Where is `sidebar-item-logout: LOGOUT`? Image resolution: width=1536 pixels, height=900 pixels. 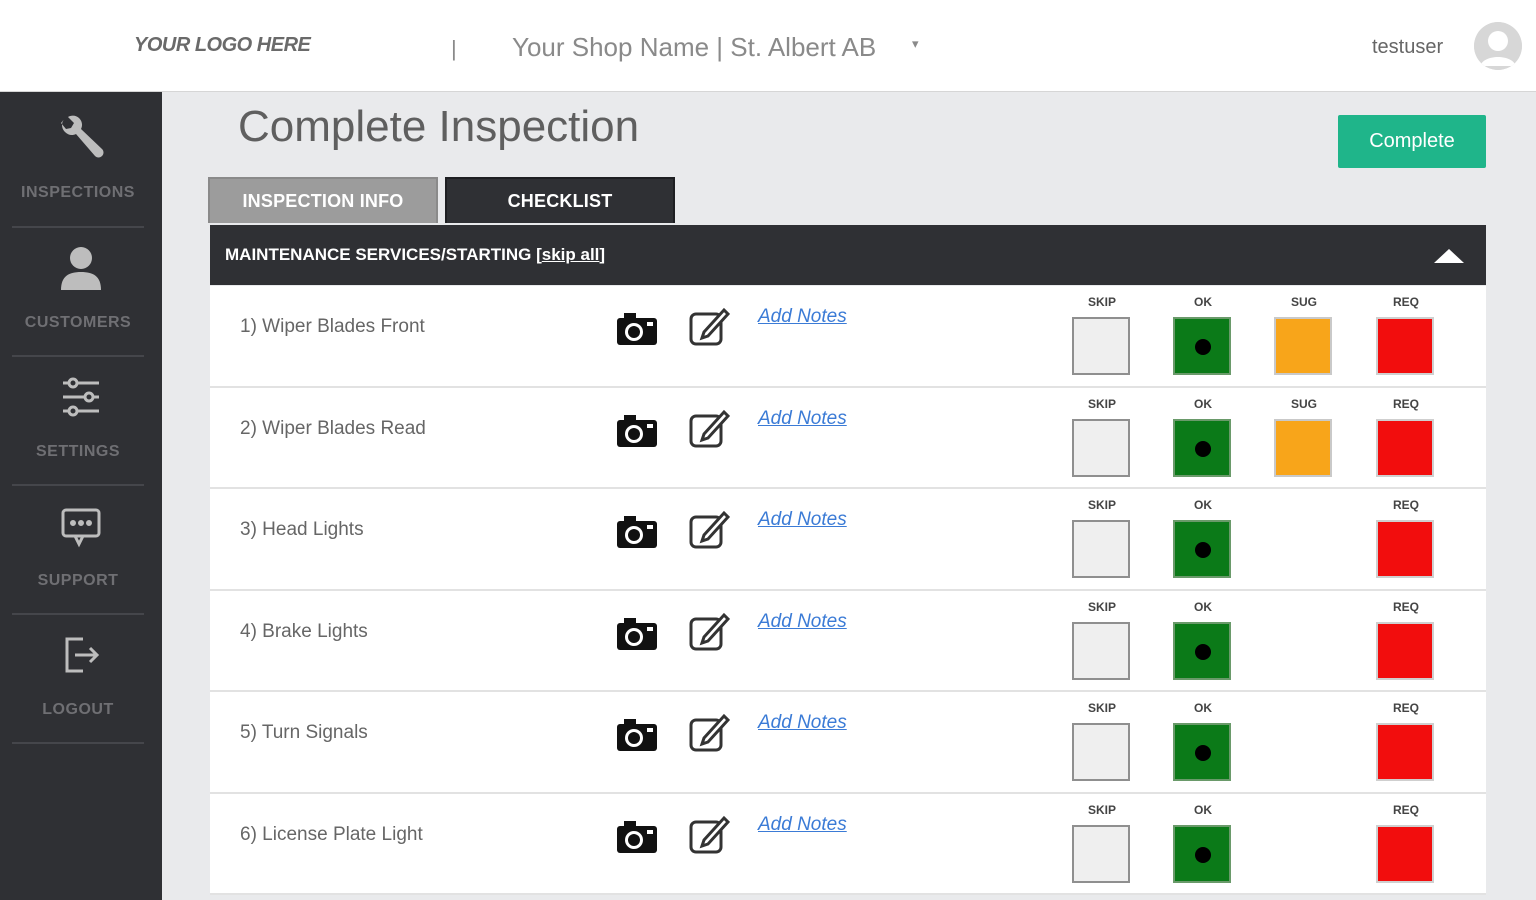
sidebar-item-logout: LOGOUT is located at coordinates (81, 673).